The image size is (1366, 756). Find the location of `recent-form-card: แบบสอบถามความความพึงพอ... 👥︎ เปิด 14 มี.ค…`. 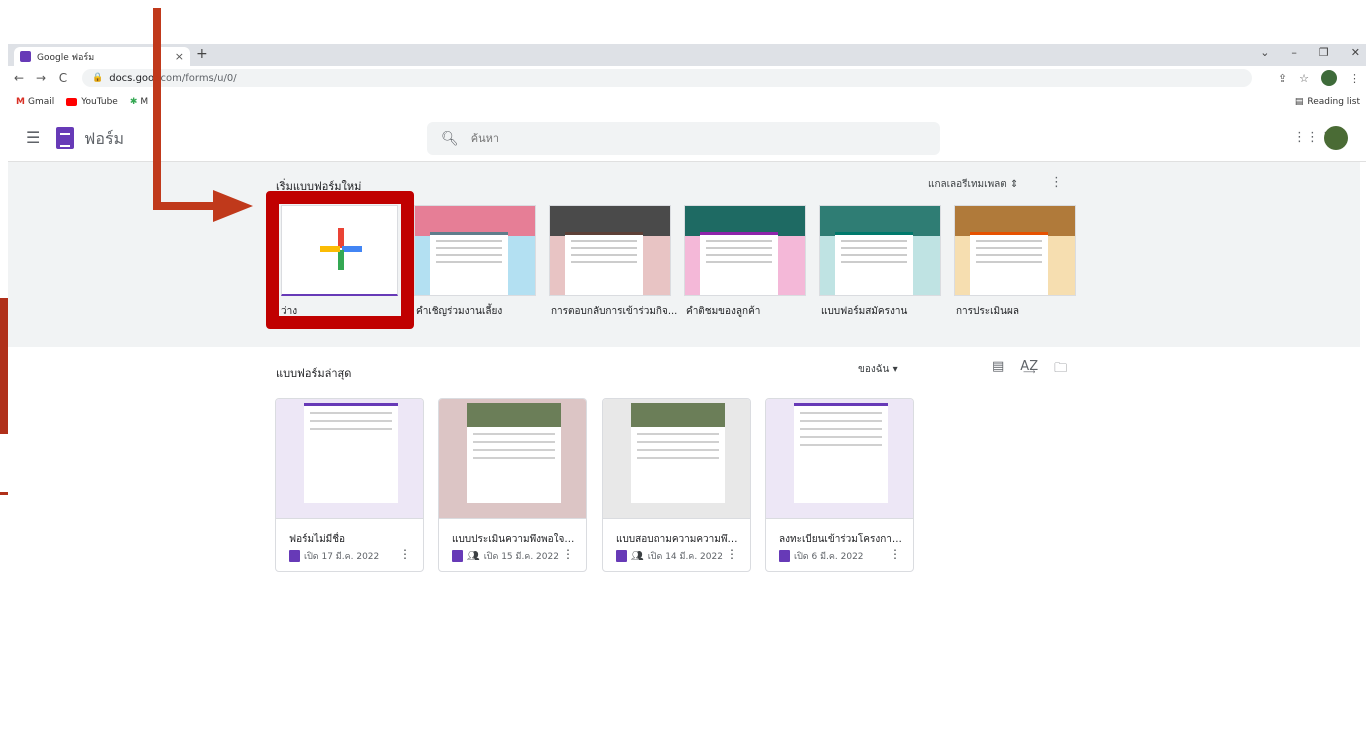

recent-form-card: แบบสอบถามความความพึงพอ... 👥︎ เปิด 14 มี.ค… is located at coordinates (676, 485).